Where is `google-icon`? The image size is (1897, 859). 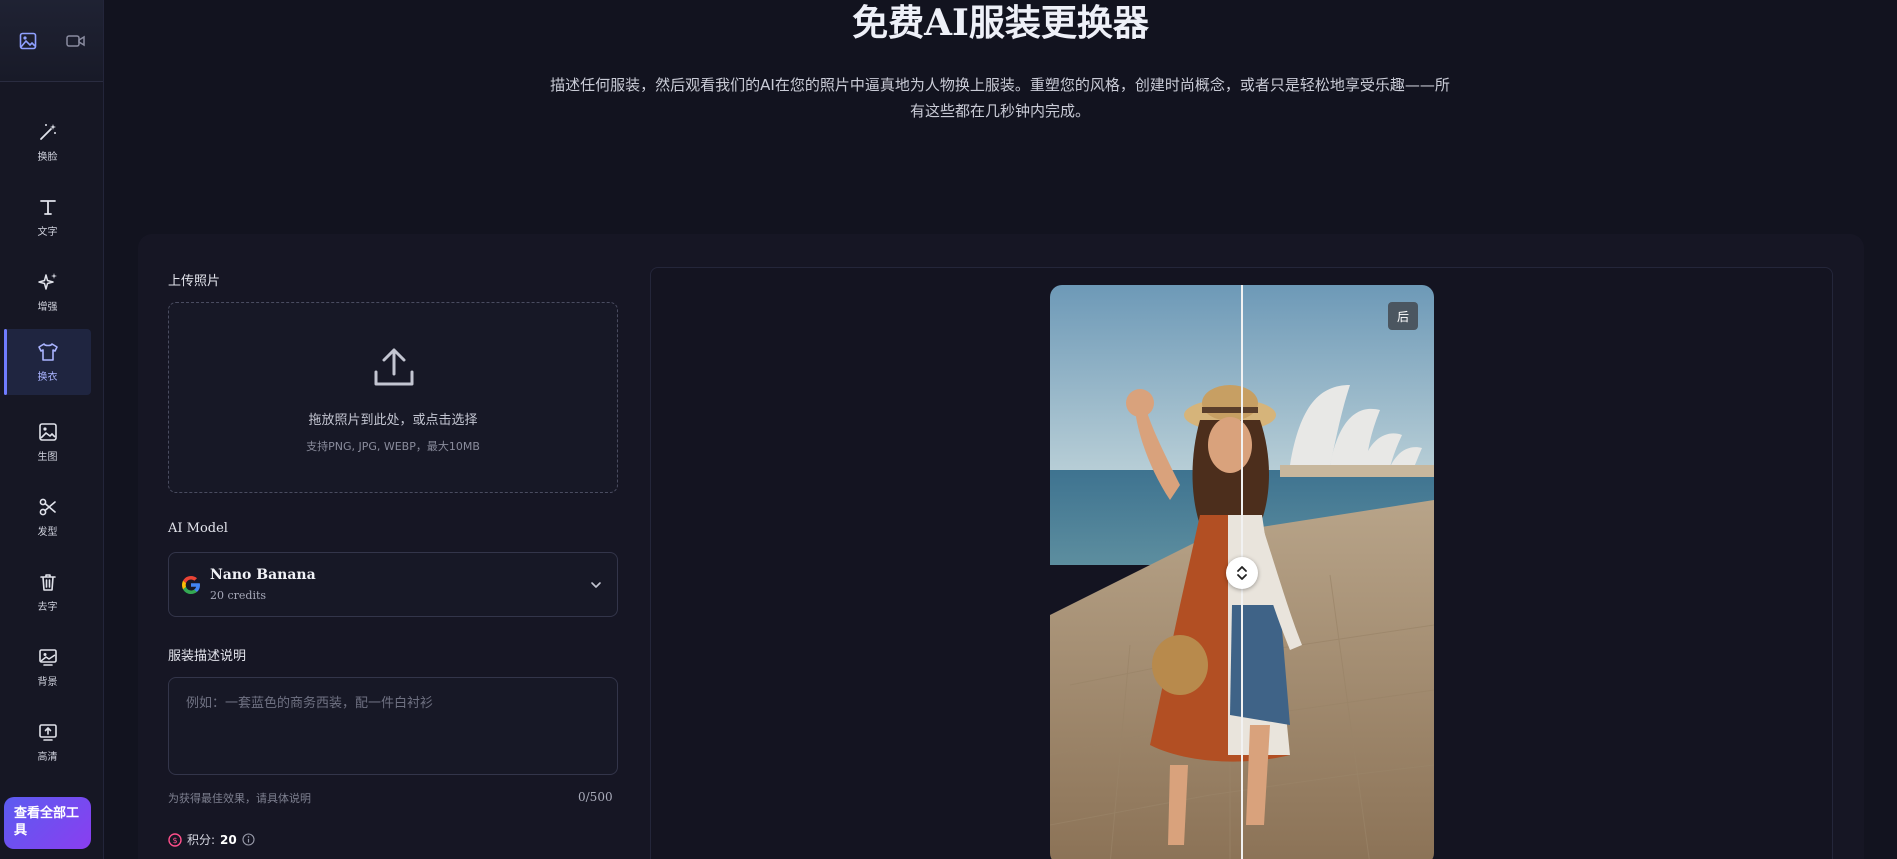 google-icon is located at coordinates (191, 585).